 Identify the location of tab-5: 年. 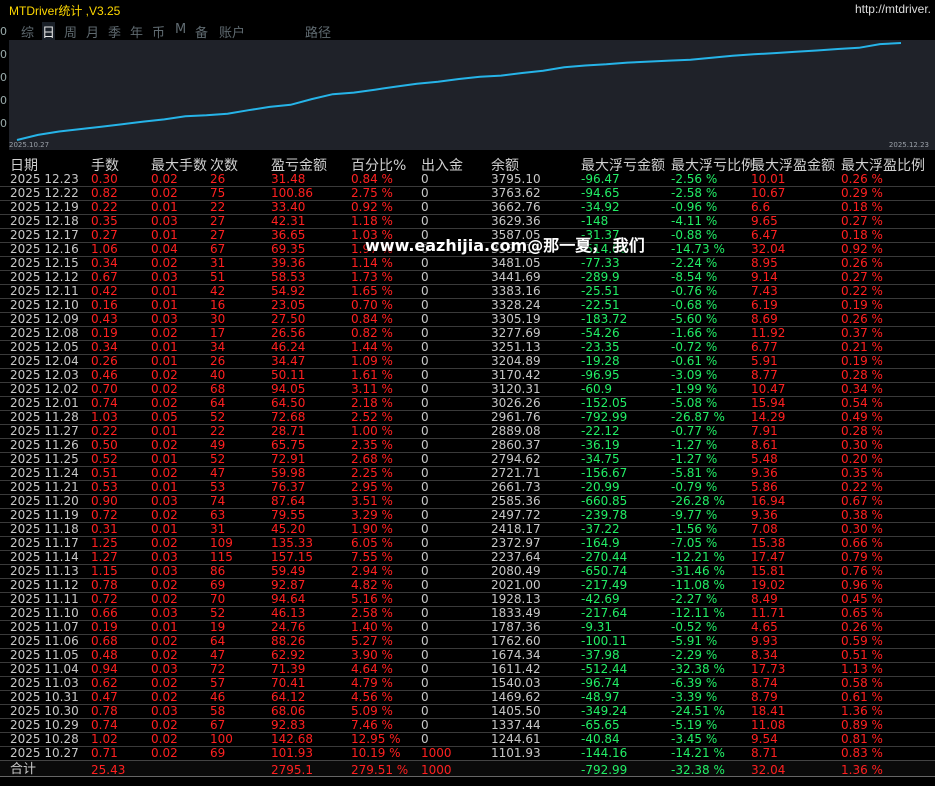
(136, 31).